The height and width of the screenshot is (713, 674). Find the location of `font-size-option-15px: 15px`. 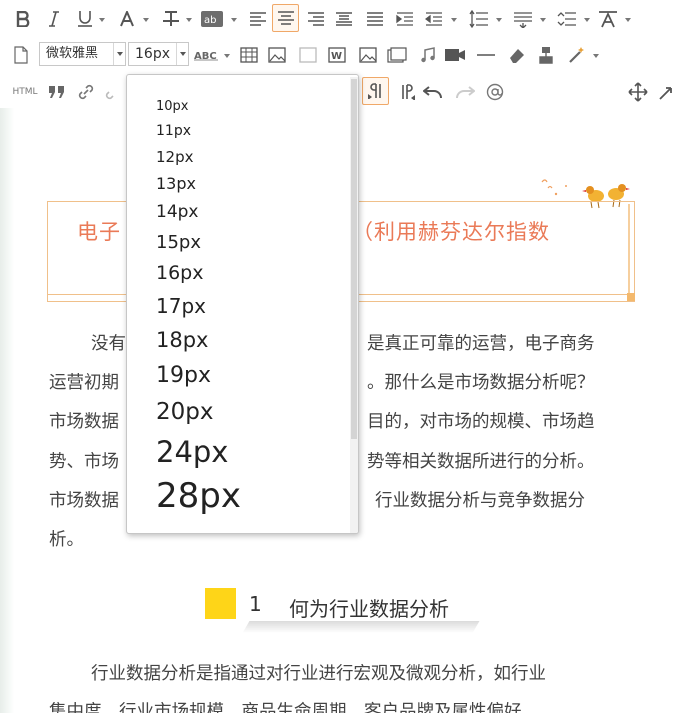

font-size-option-15px: 15px is located at coordinates (178, 242).